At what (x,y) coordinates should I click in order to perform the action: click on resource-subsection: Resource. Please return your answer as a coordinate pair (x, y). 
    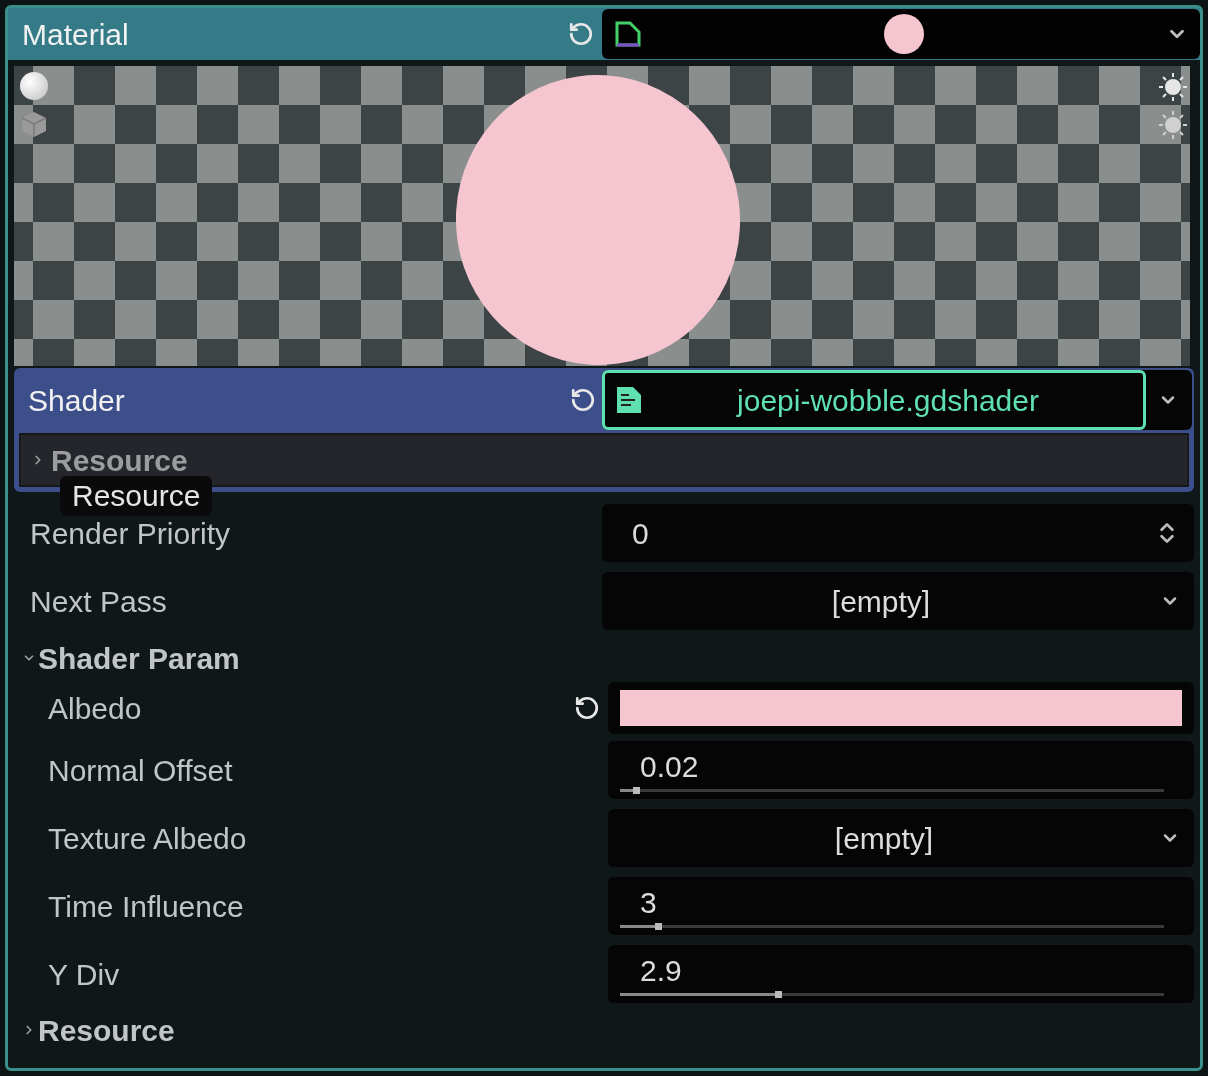
    Looking at the image, I should click on (604, 460).